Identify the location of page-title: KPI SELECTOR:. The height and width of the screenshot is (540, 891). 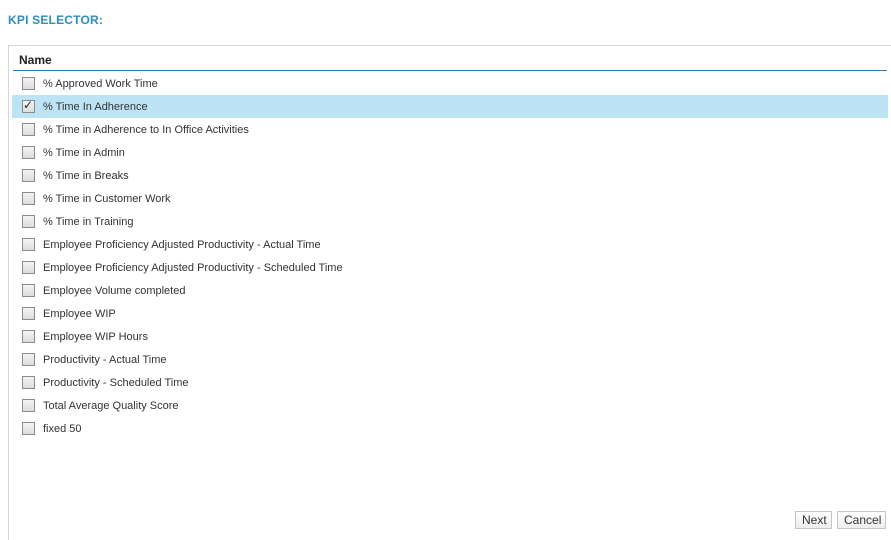
(56, 20).